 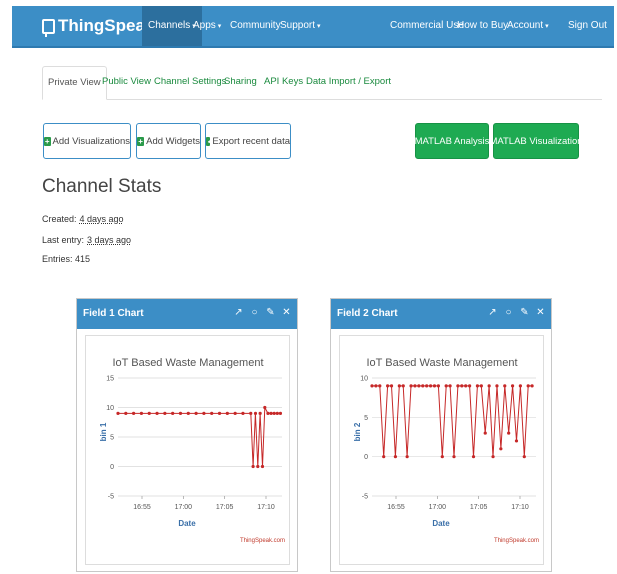 I want to click on created-value: 4 days ago, so click(x=101, y=219).